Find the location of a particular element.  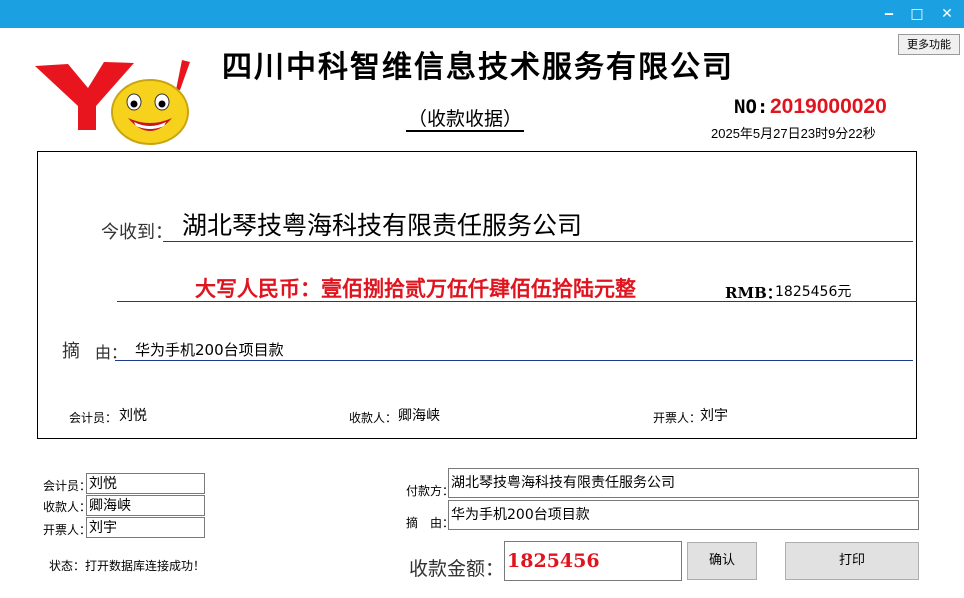

memo-input: 华为手机200台项目款 is located at coordinates (683, 515).